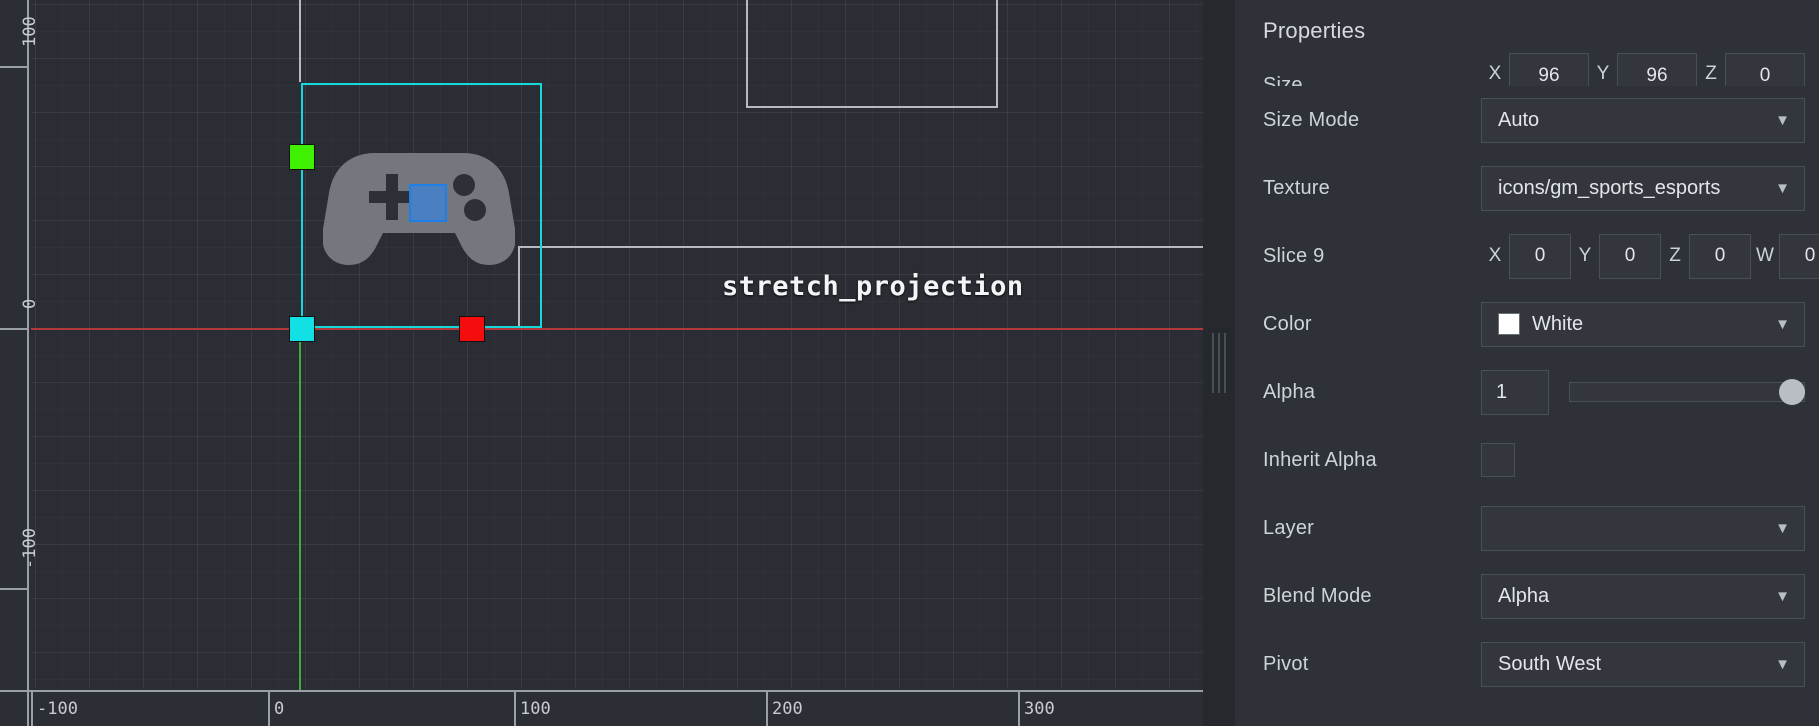 This screenshot has width=1819, height=726. I want to click on property-row-texture: Texture icons/gm_sports_esports ▼, so click(1527, 188).